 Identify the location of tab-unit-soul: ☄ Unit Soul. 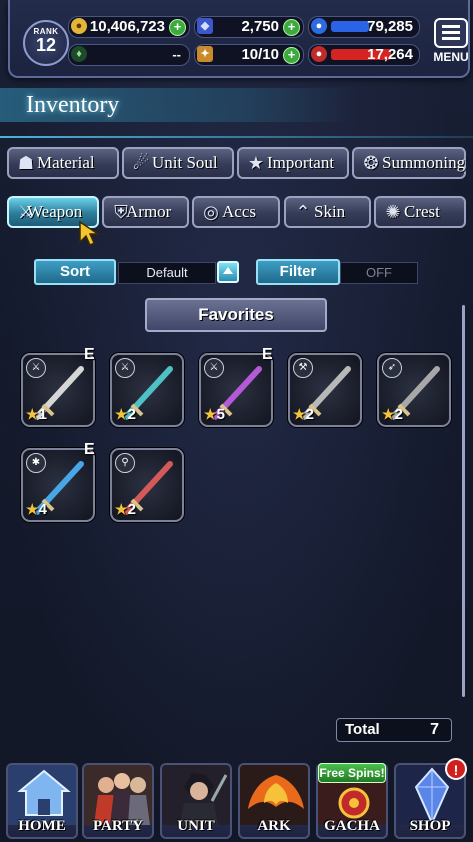
(178, 163).